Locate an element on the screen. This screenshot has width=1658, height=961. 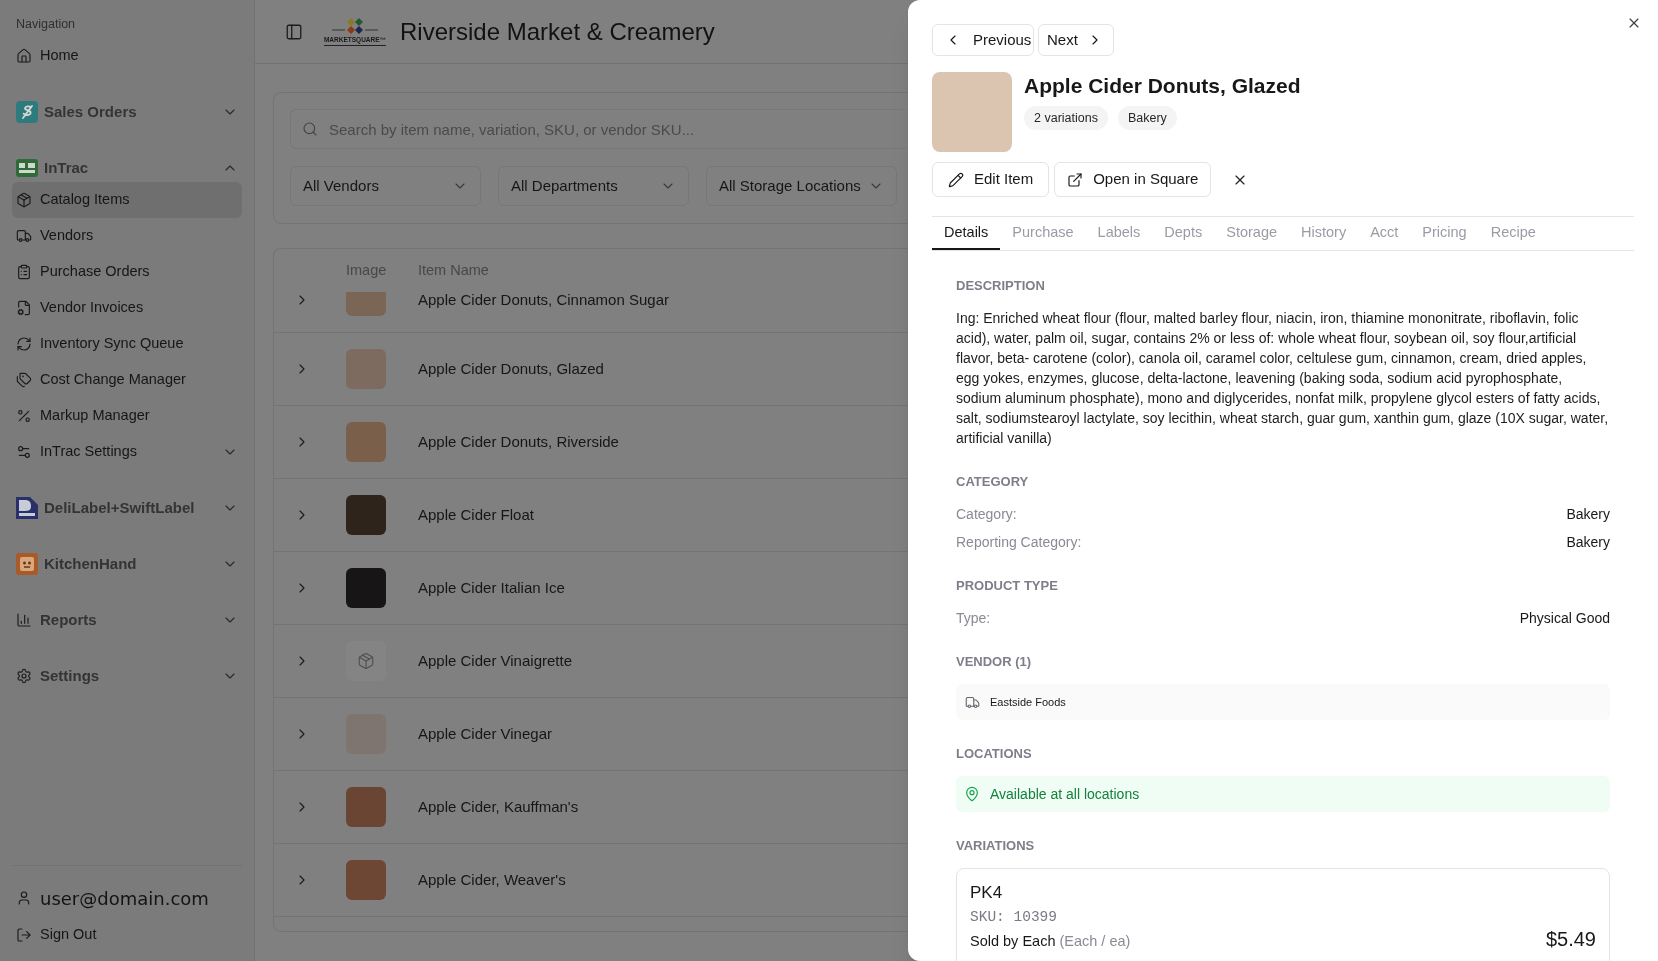
column-header: Item Name is located at coordinates (453, 270).